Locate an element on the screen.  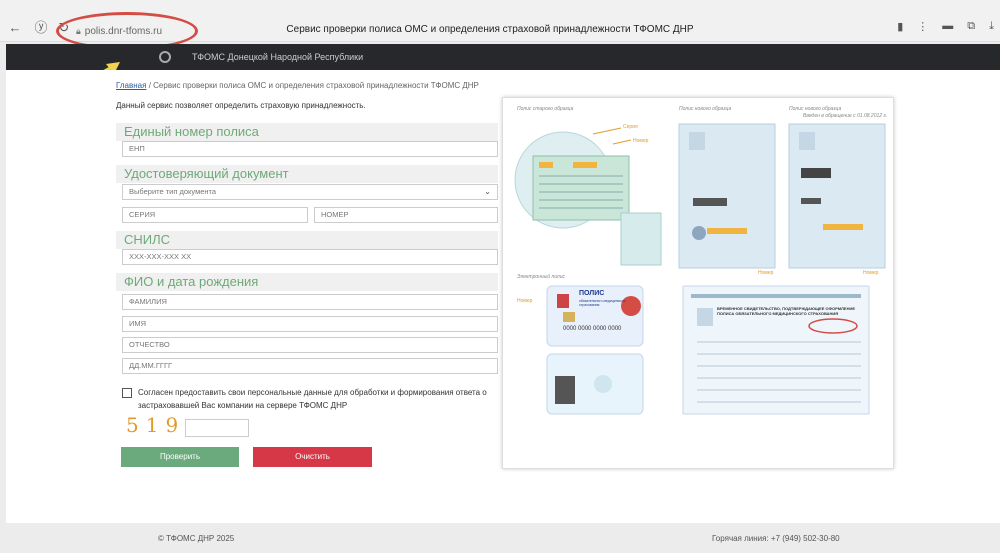
clear-button: Очистить is located at coordinates (312, 457).